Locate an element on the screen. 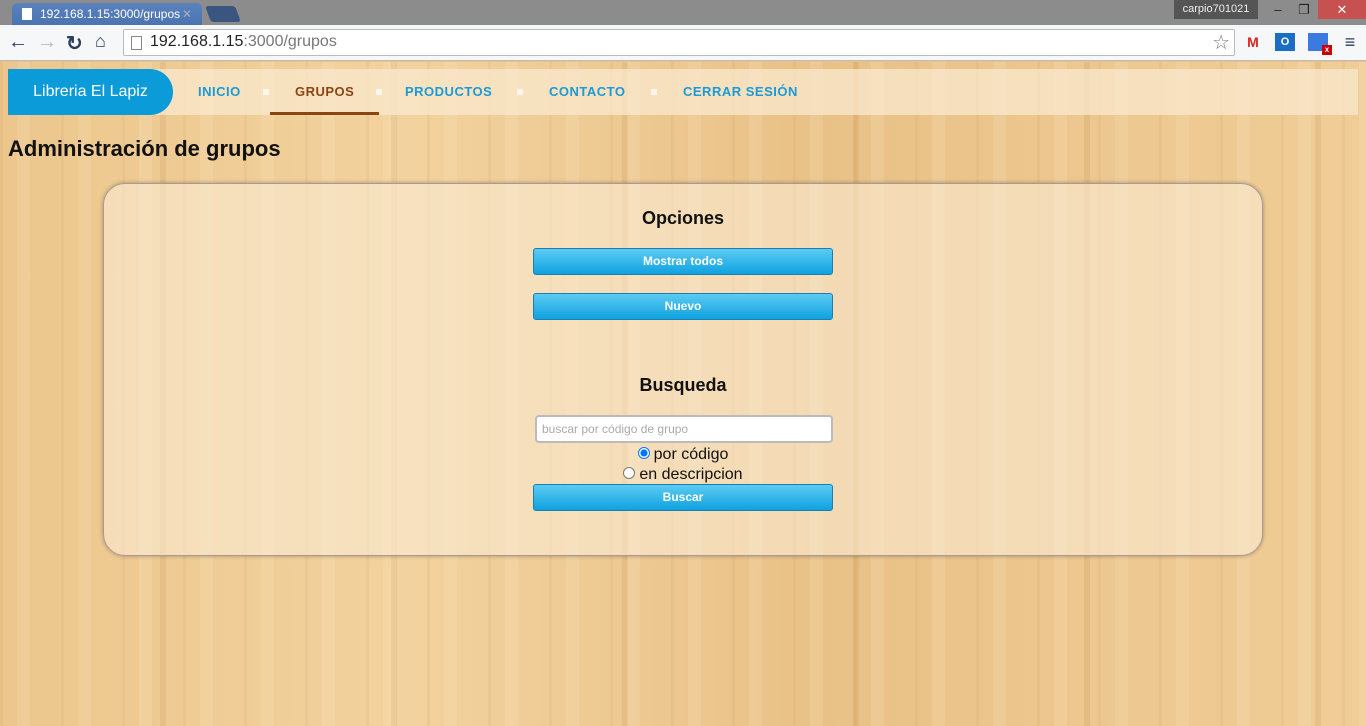 The image size is (1366, 726). search-heading: Busqueda is located at coordinates (683, 385).